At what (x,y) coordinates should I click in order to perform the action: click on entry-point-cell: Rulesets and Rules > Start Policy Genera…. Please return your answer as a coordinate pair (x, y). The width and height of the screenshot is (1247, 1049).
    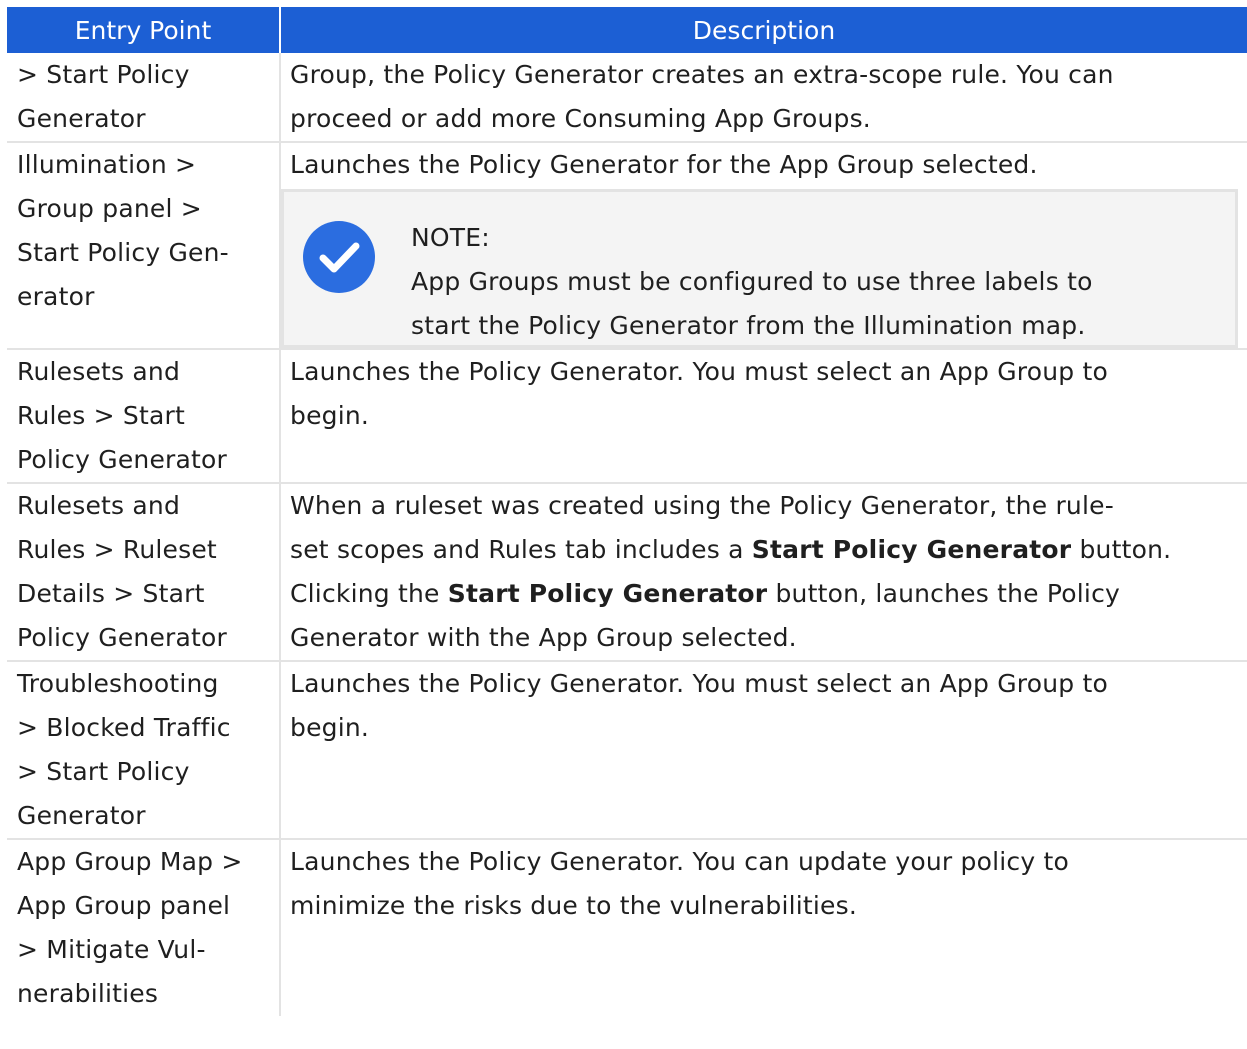
    Looking at the image, I should click on (143, 416).